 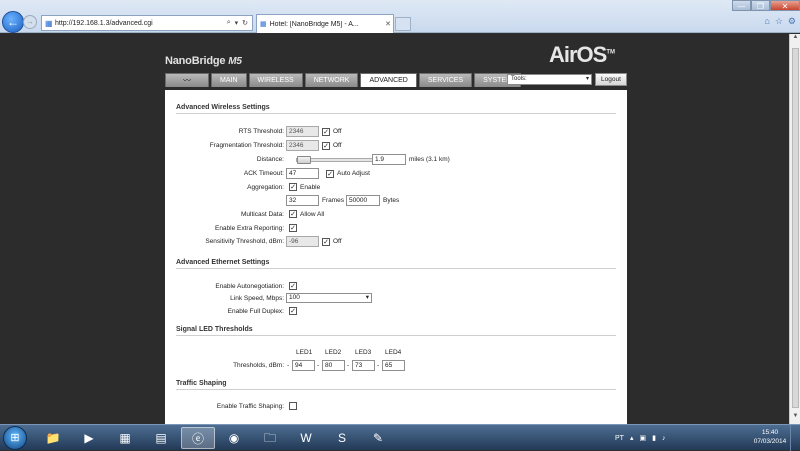 What do you see at coordinates (302, 200) in the screenshot?
I see `aggregation-frames-input: 32` at bounding box center [302, 200].